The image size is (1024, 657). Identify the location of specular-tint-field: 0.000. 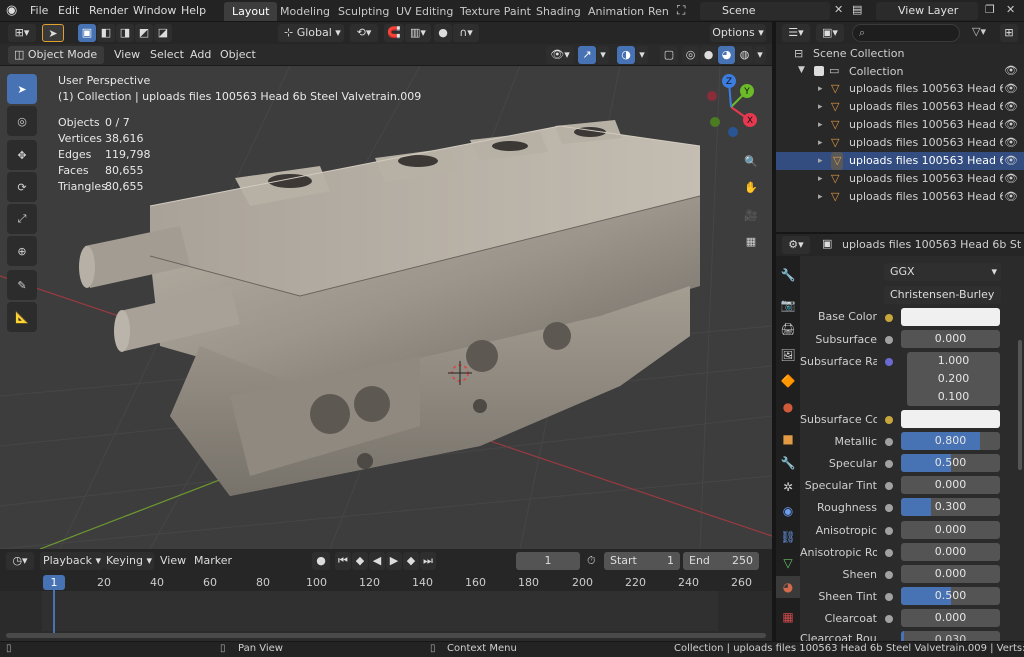
(950, 485).